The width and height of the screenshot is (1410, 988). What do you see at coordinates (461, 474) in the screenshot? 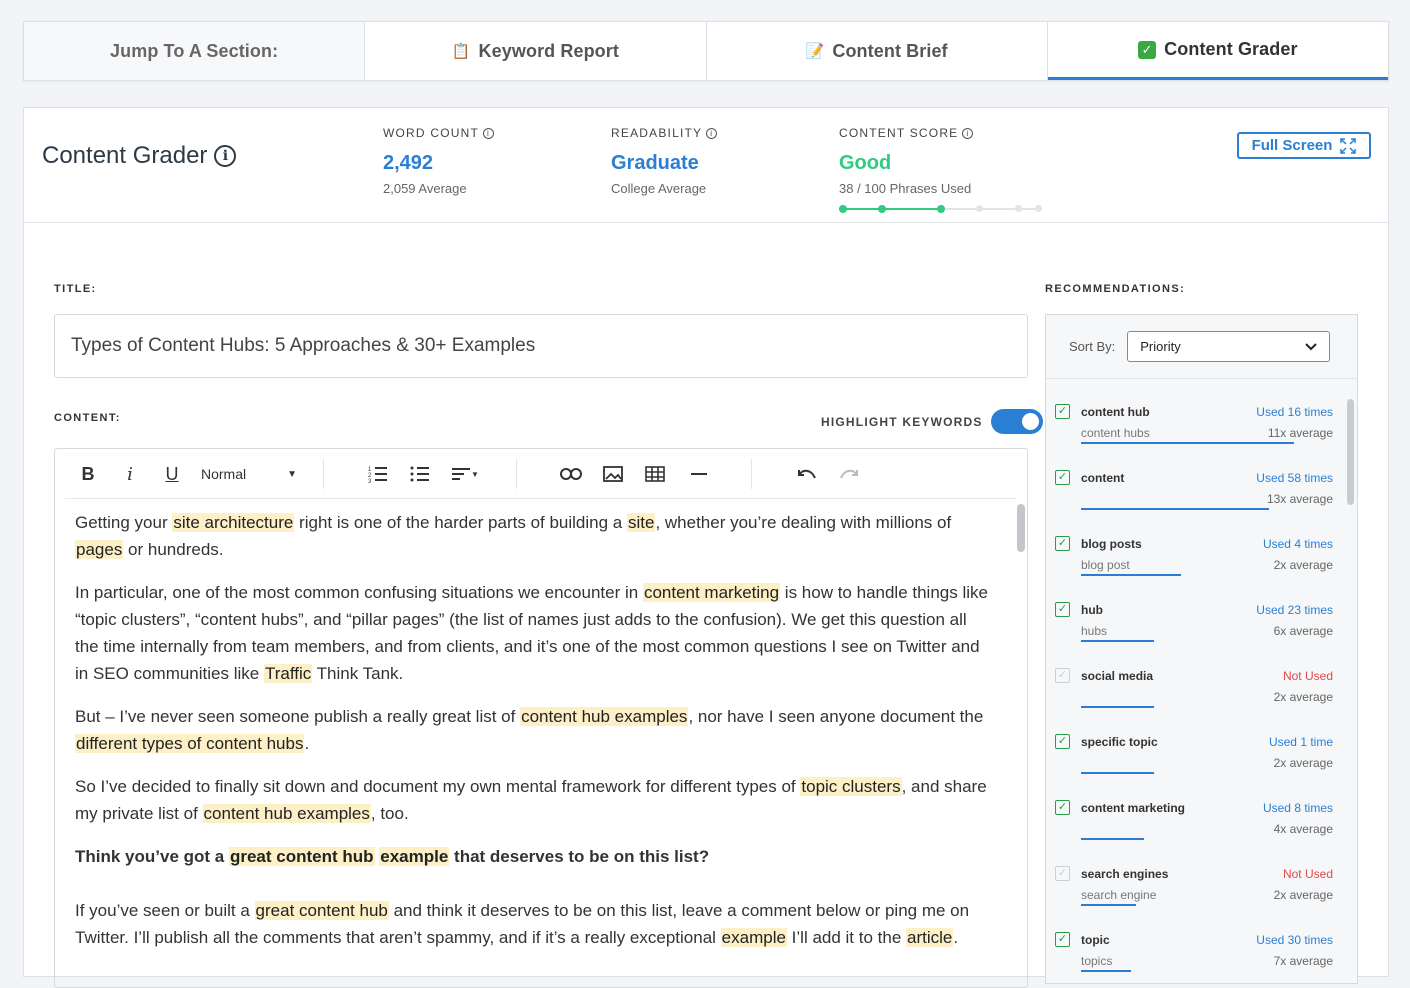
I see `align-left-icon` at bounding box center [461, 474].